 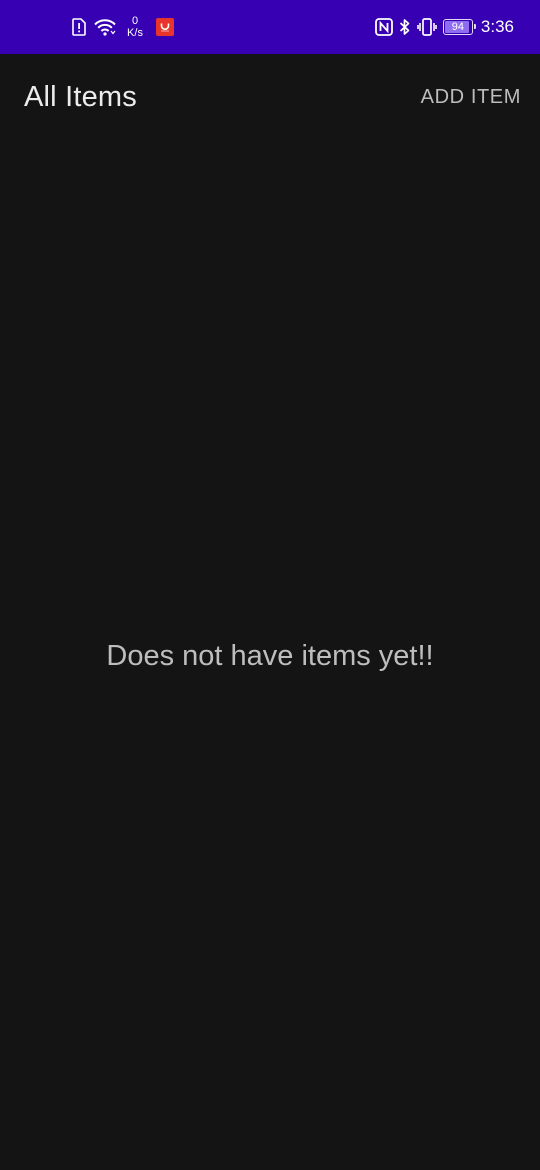 What do you see at coordinates (270, 97) in the screenshot?
I see `app-bar: All Items ADD ITEM` at bounding box center [270, 97].